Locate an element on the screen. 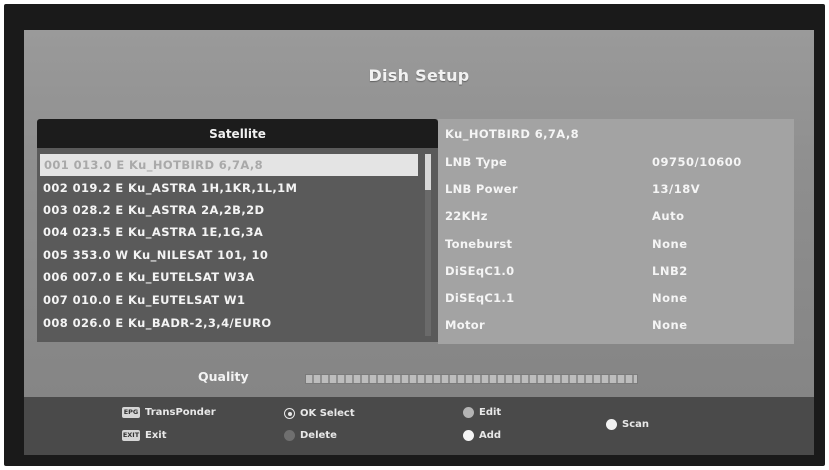  ok-button-icon is located at coordinates (289, 413).